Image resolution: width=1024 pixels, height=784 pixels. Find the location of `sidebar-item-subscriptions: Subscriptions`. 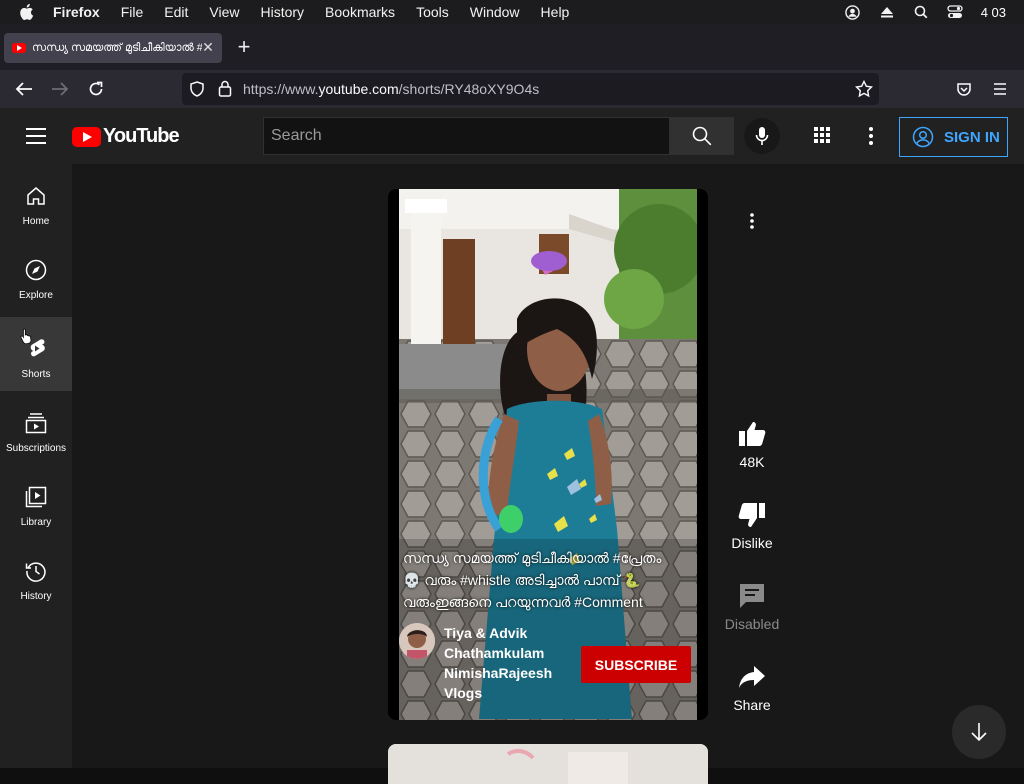

sidebar-item-subscriptions: Subscriptions is located at coordinates (36, 428).